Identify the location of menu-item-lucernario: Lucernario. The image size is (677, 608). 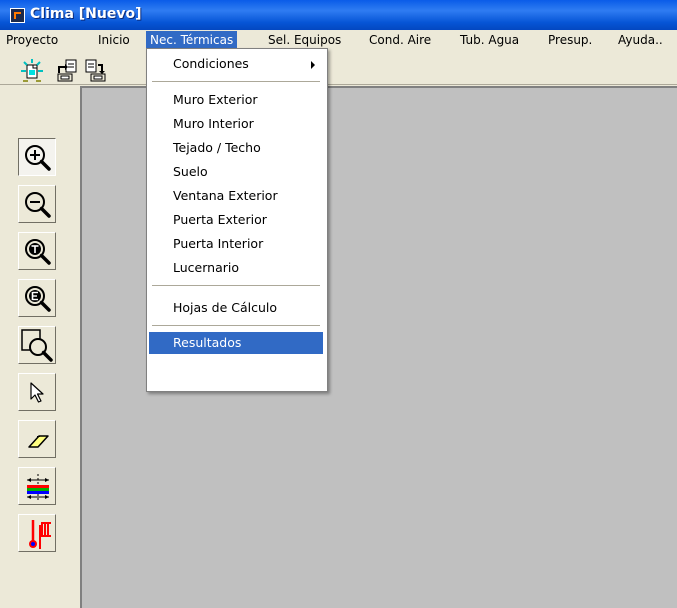
(236, 268).